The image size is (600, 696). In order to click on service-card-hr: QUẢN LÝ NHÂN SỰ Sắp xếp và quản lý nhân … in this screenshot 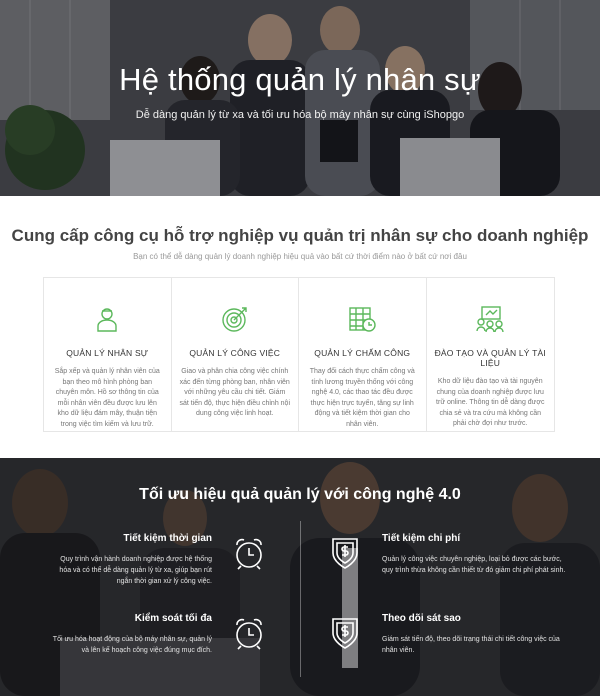, I will do `click(108, 354)`.